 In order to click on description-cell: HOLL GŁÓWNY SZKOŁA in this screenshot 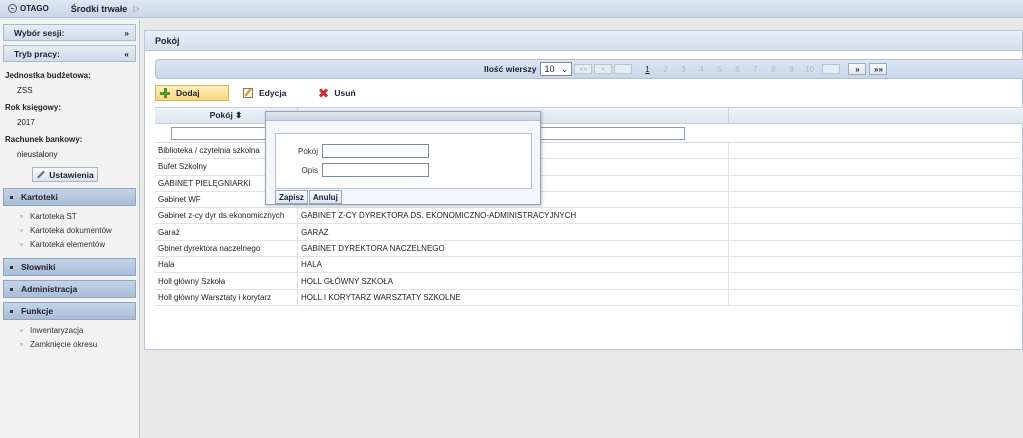, I will do `click(513, 281)`.